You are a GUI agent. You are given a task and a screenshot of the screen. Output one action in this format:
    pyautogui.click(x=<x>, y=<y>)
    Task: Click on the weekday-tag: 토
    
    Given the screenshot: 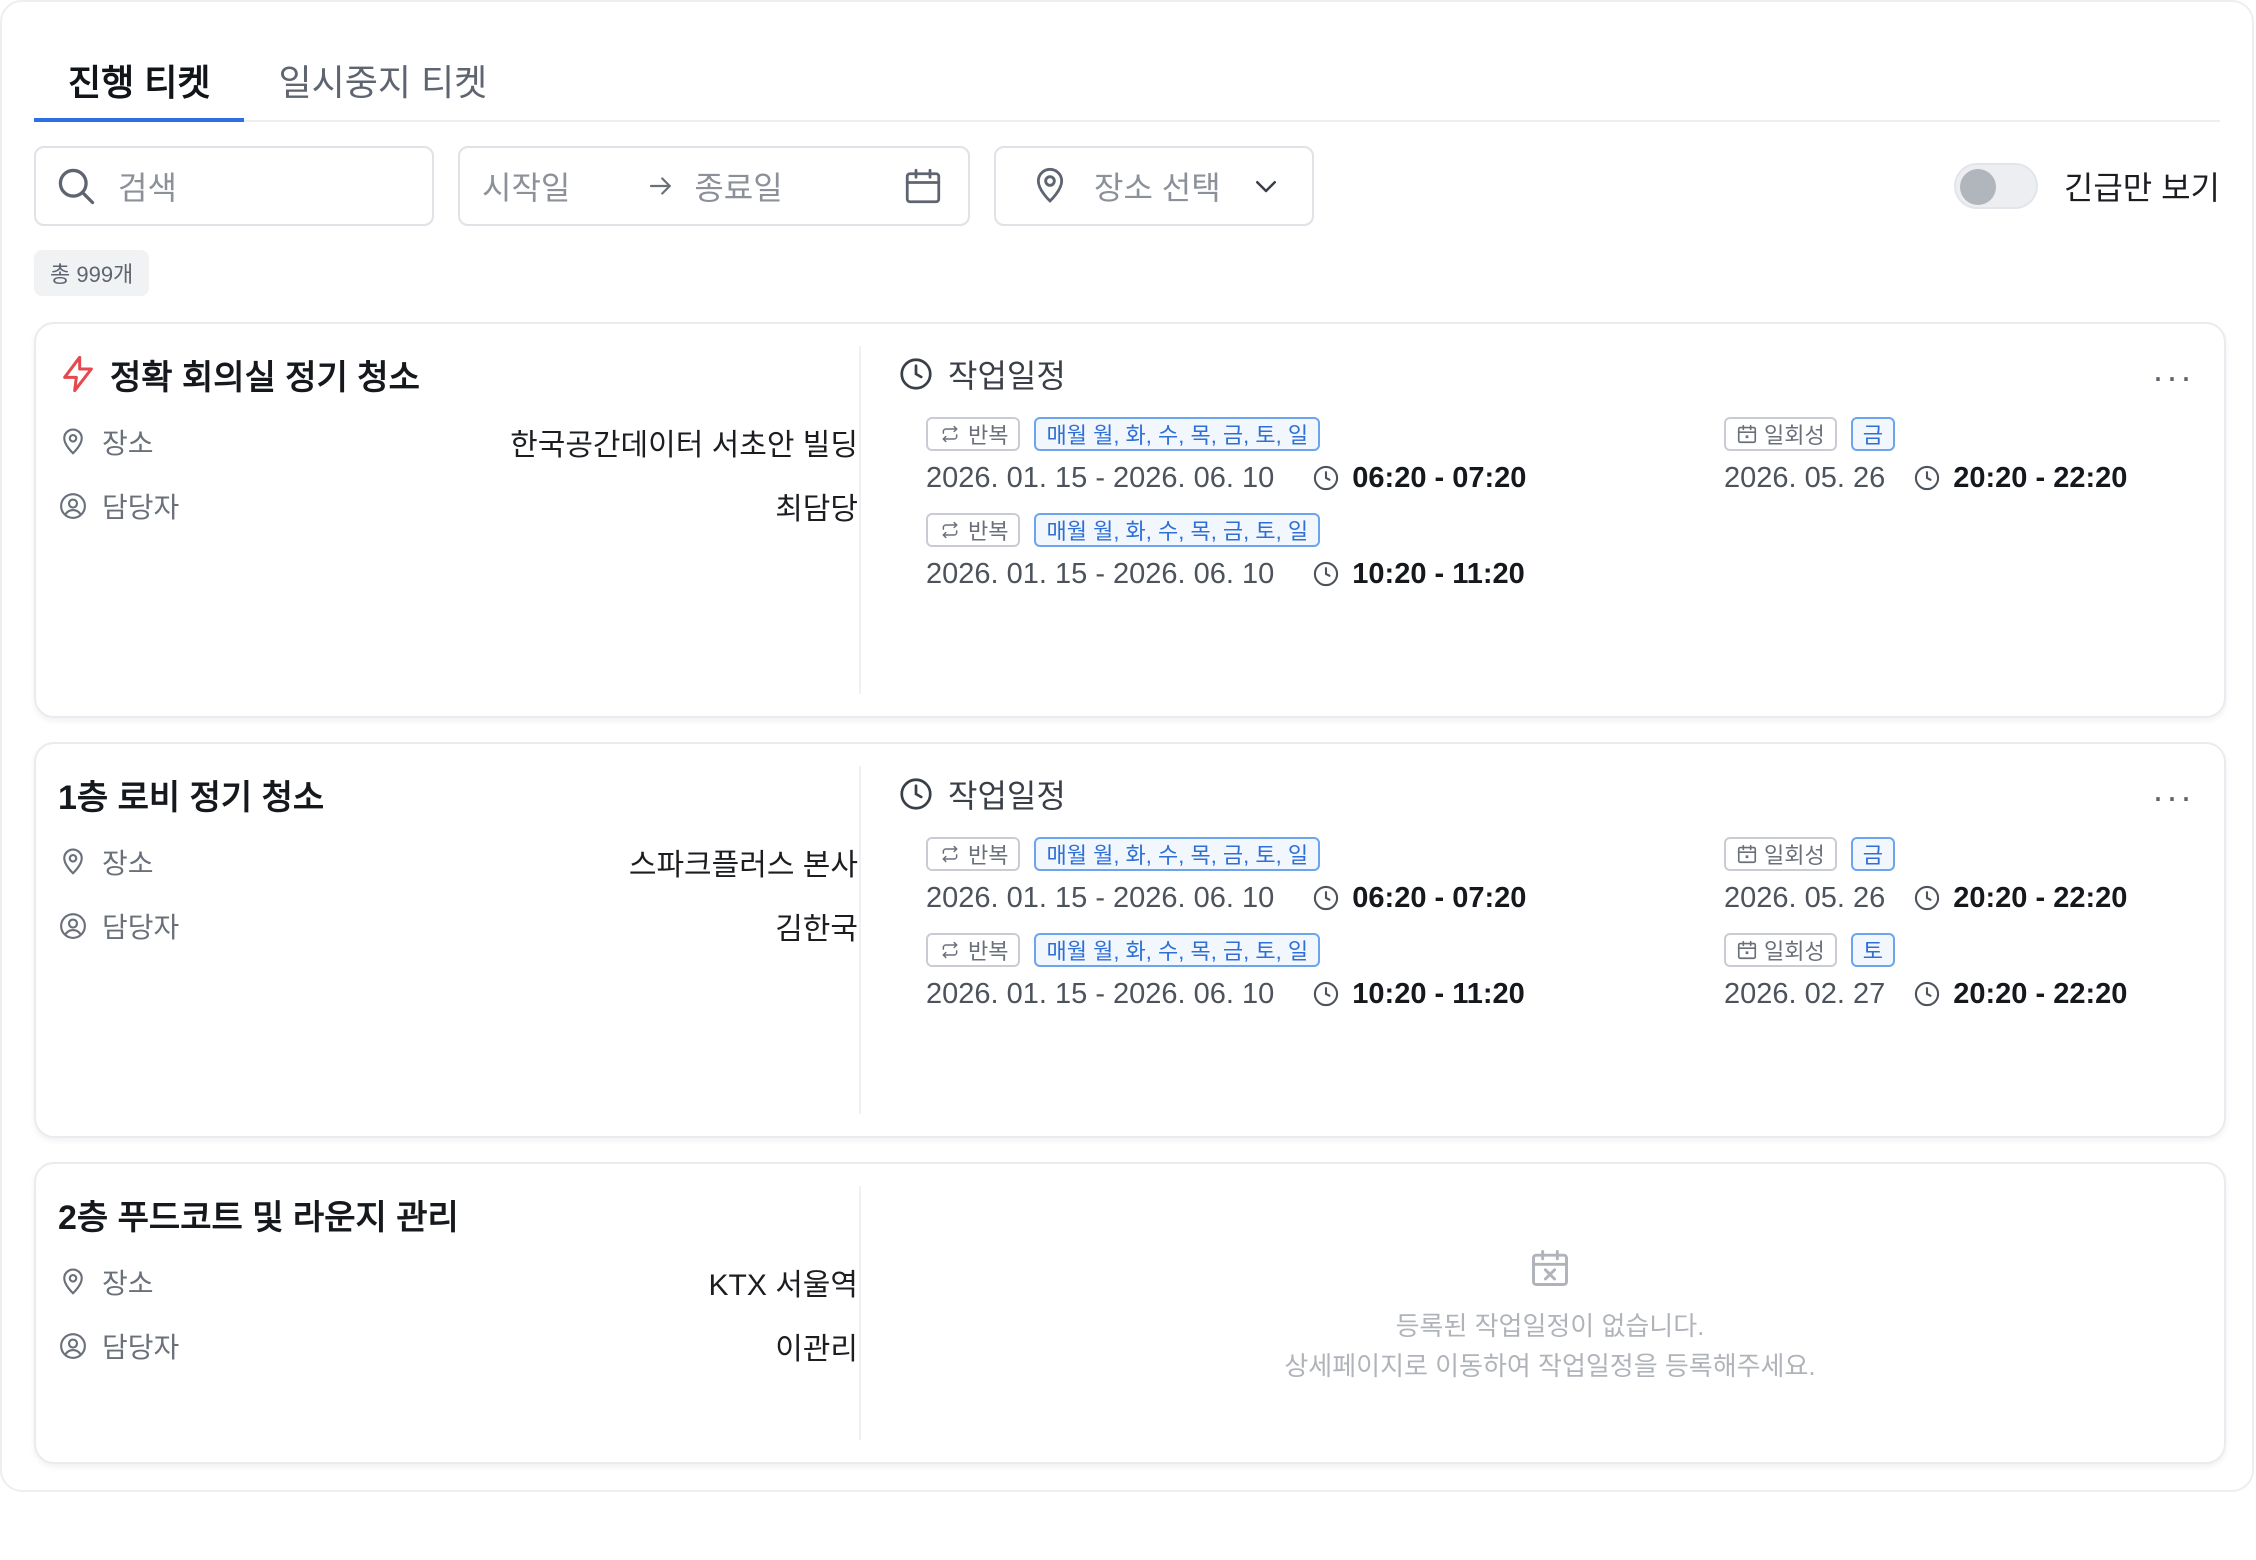 What is the action you would take?
    pyautogui.click(x=1872, y=950)
    